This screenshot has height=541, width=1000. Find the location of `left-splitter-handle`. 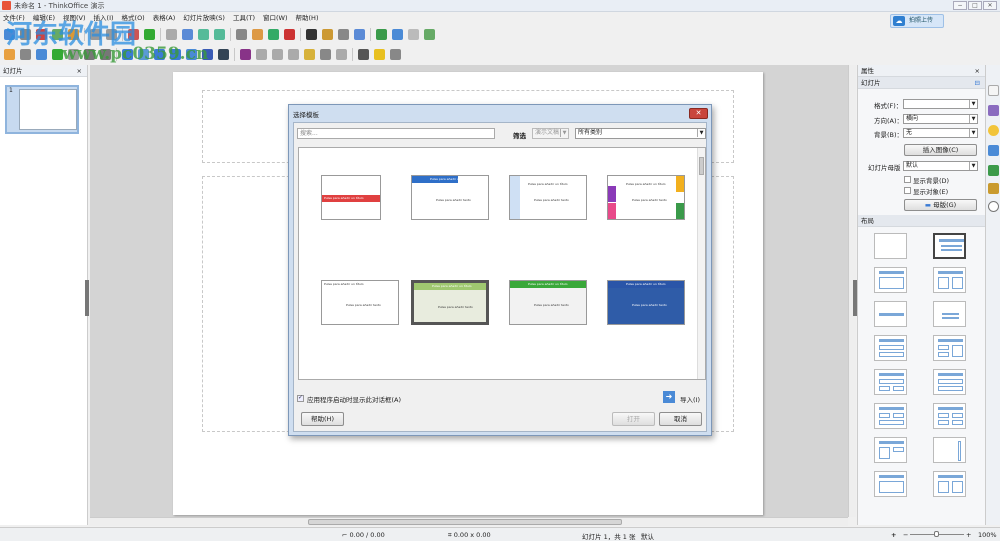

left-splitter-handle is located at coordinates (87, 298).